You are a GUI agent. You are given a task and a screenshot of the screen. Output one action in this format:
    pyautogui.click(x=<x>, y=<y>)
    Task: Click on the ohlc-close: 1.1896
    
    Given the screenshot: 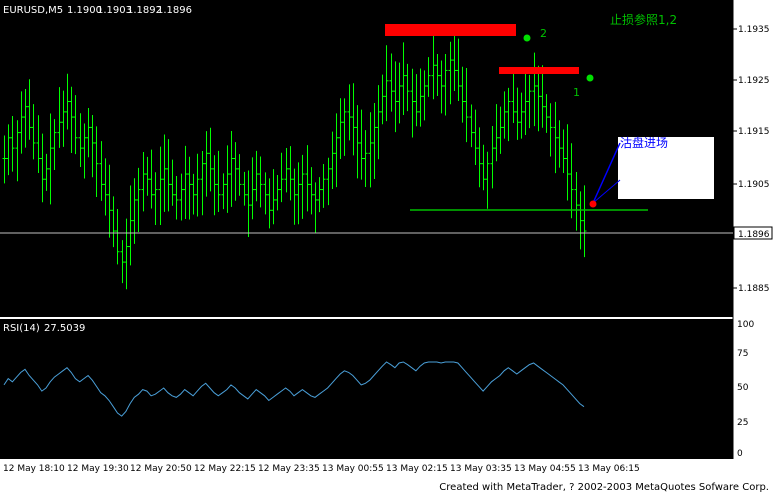 What is the action you would take?
    pyautogui.click(x=174, y=10)
    